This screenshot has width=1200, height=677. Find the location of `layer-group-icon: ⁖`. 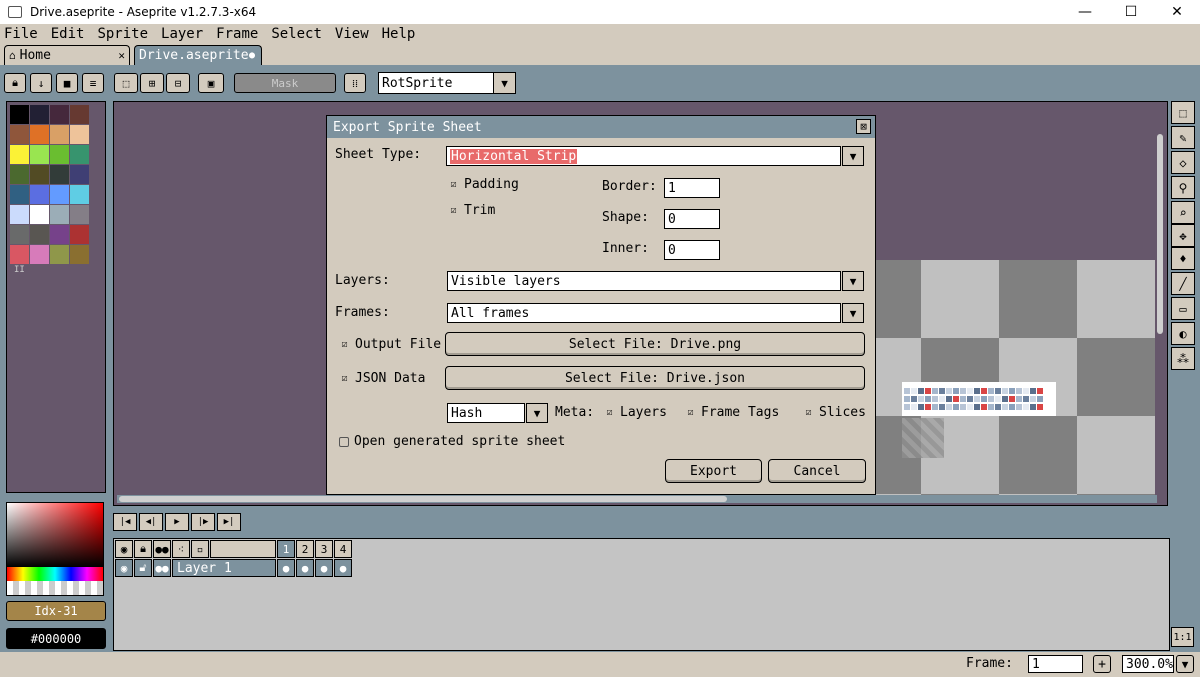

layer-group-icon: ⁖ is located at coordinates (181, 549).